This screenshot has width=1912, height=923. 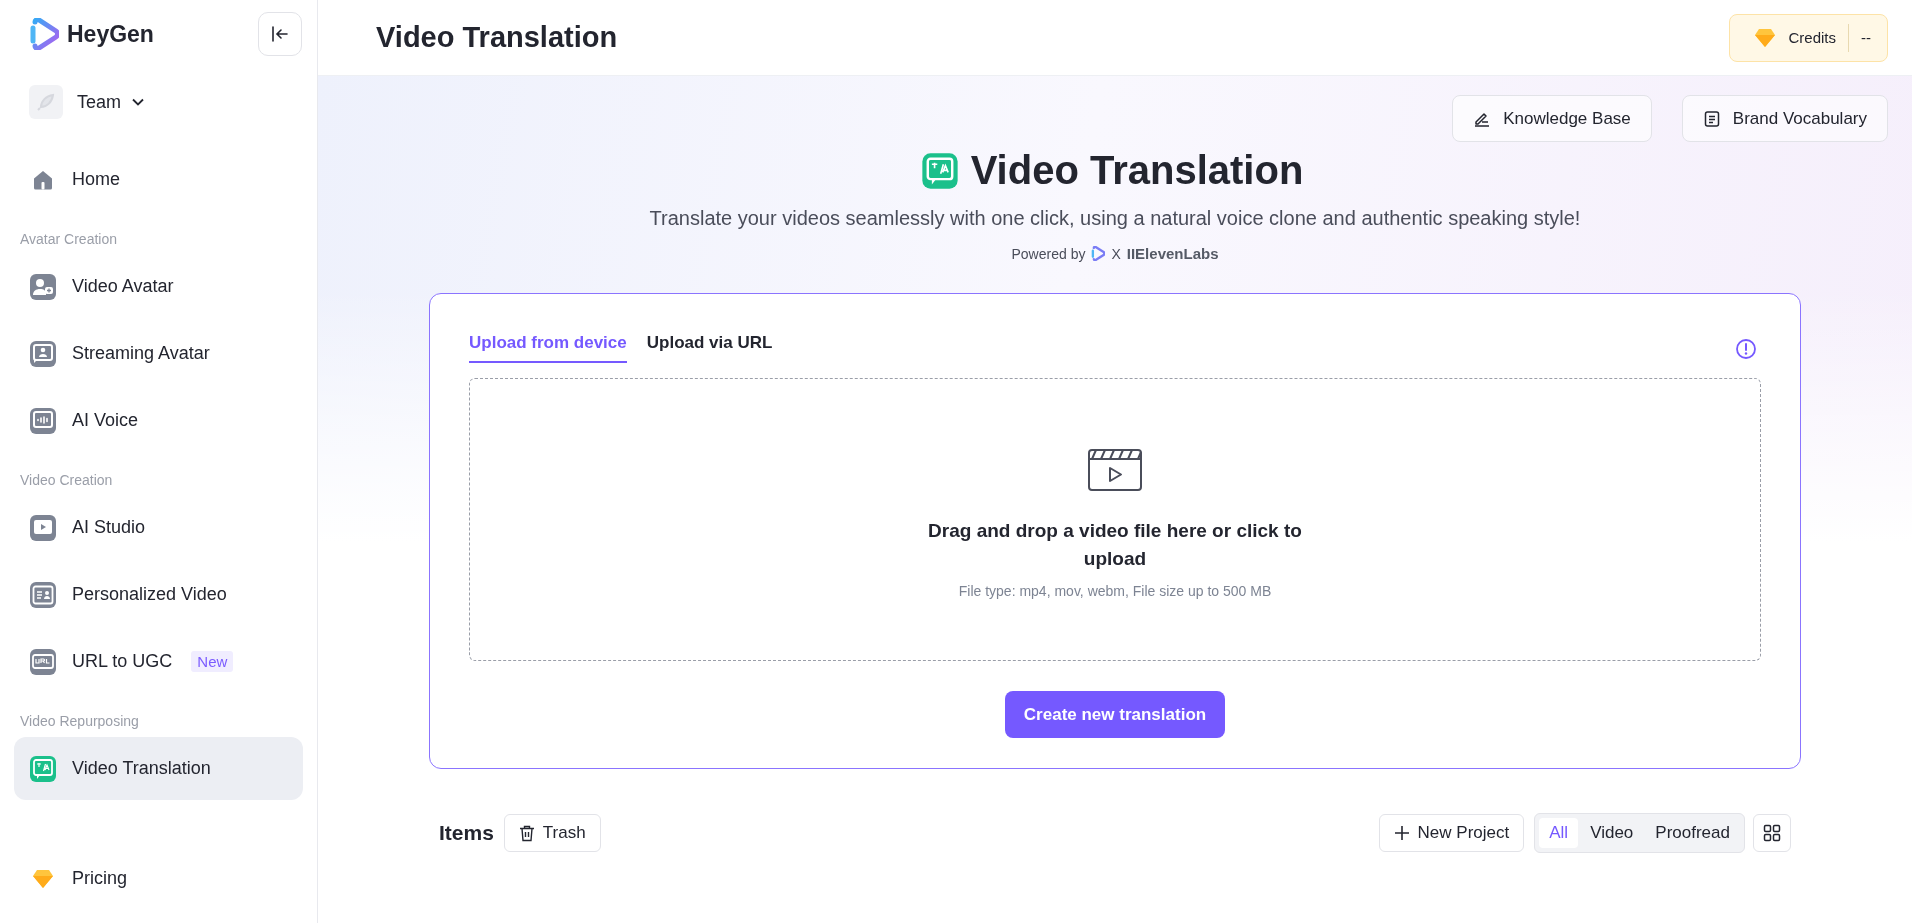 I want to click on brand-name: HeyGen, so click(x=110, y=34).